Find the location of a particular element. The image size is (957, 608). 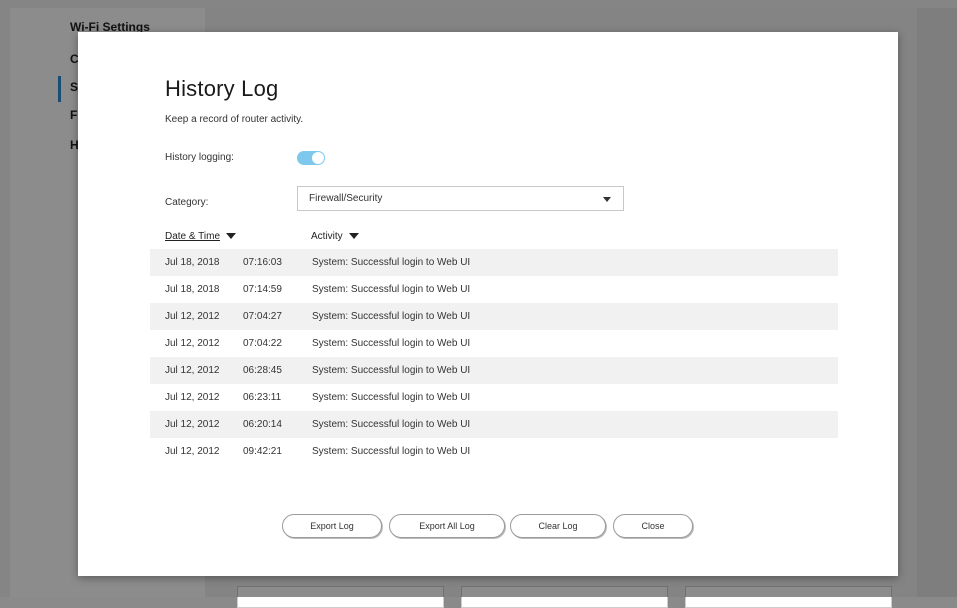

chevron-down-icon is located at coordinates (607, 199).